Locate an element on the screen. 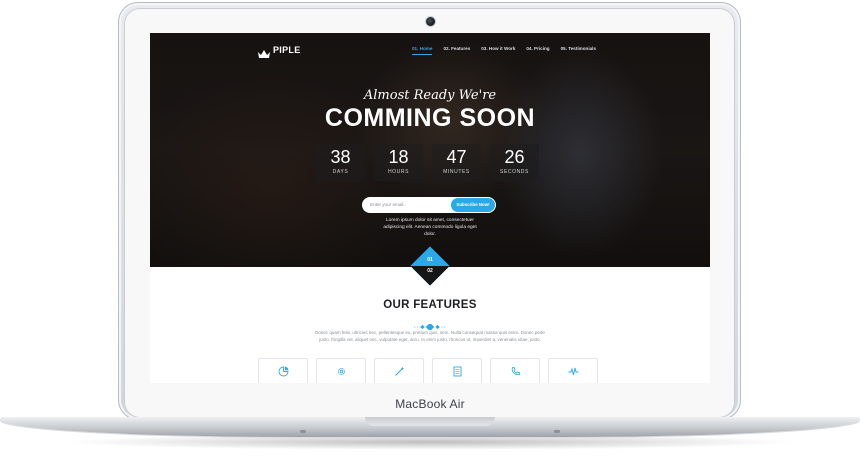 The width and height of the screenshot is (860, 458). hero-headline: COMMING SOON is located at coordinates (430, 118).